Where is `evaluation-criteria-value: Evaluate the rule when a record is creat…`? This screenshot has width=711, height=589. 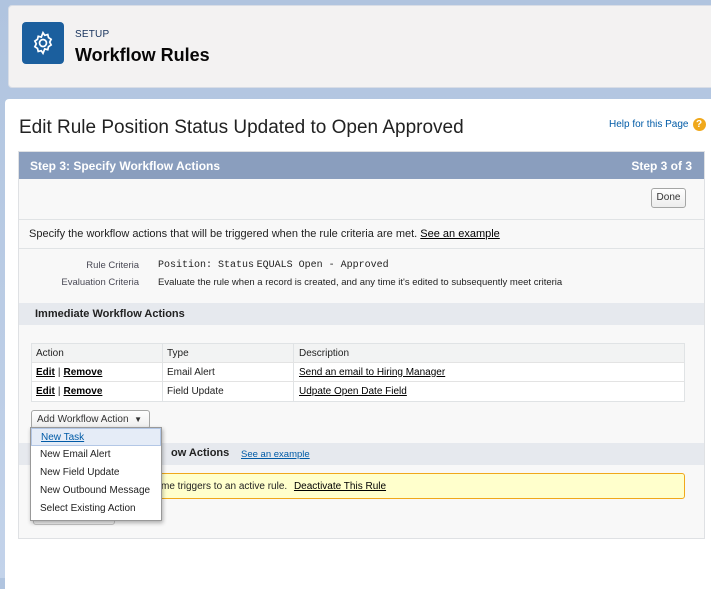 evaluation-criteria-value: Evaluate the rule when a record is creat… is located at coordinates (360, 282).